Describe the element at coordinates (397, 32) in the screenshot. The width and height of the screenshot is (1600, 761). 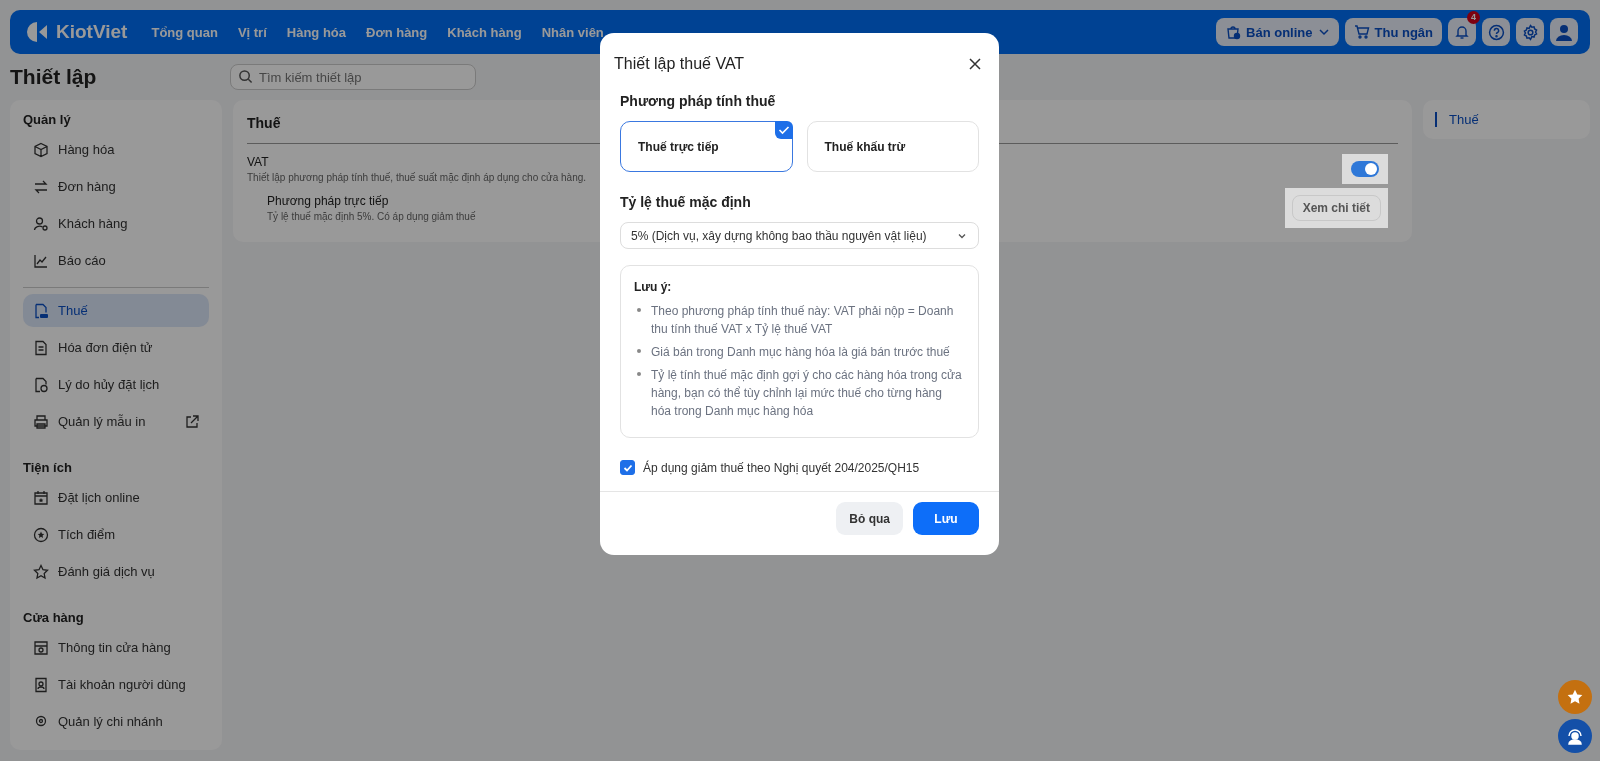
I see `nav-link: Đơn hàng` at that location.